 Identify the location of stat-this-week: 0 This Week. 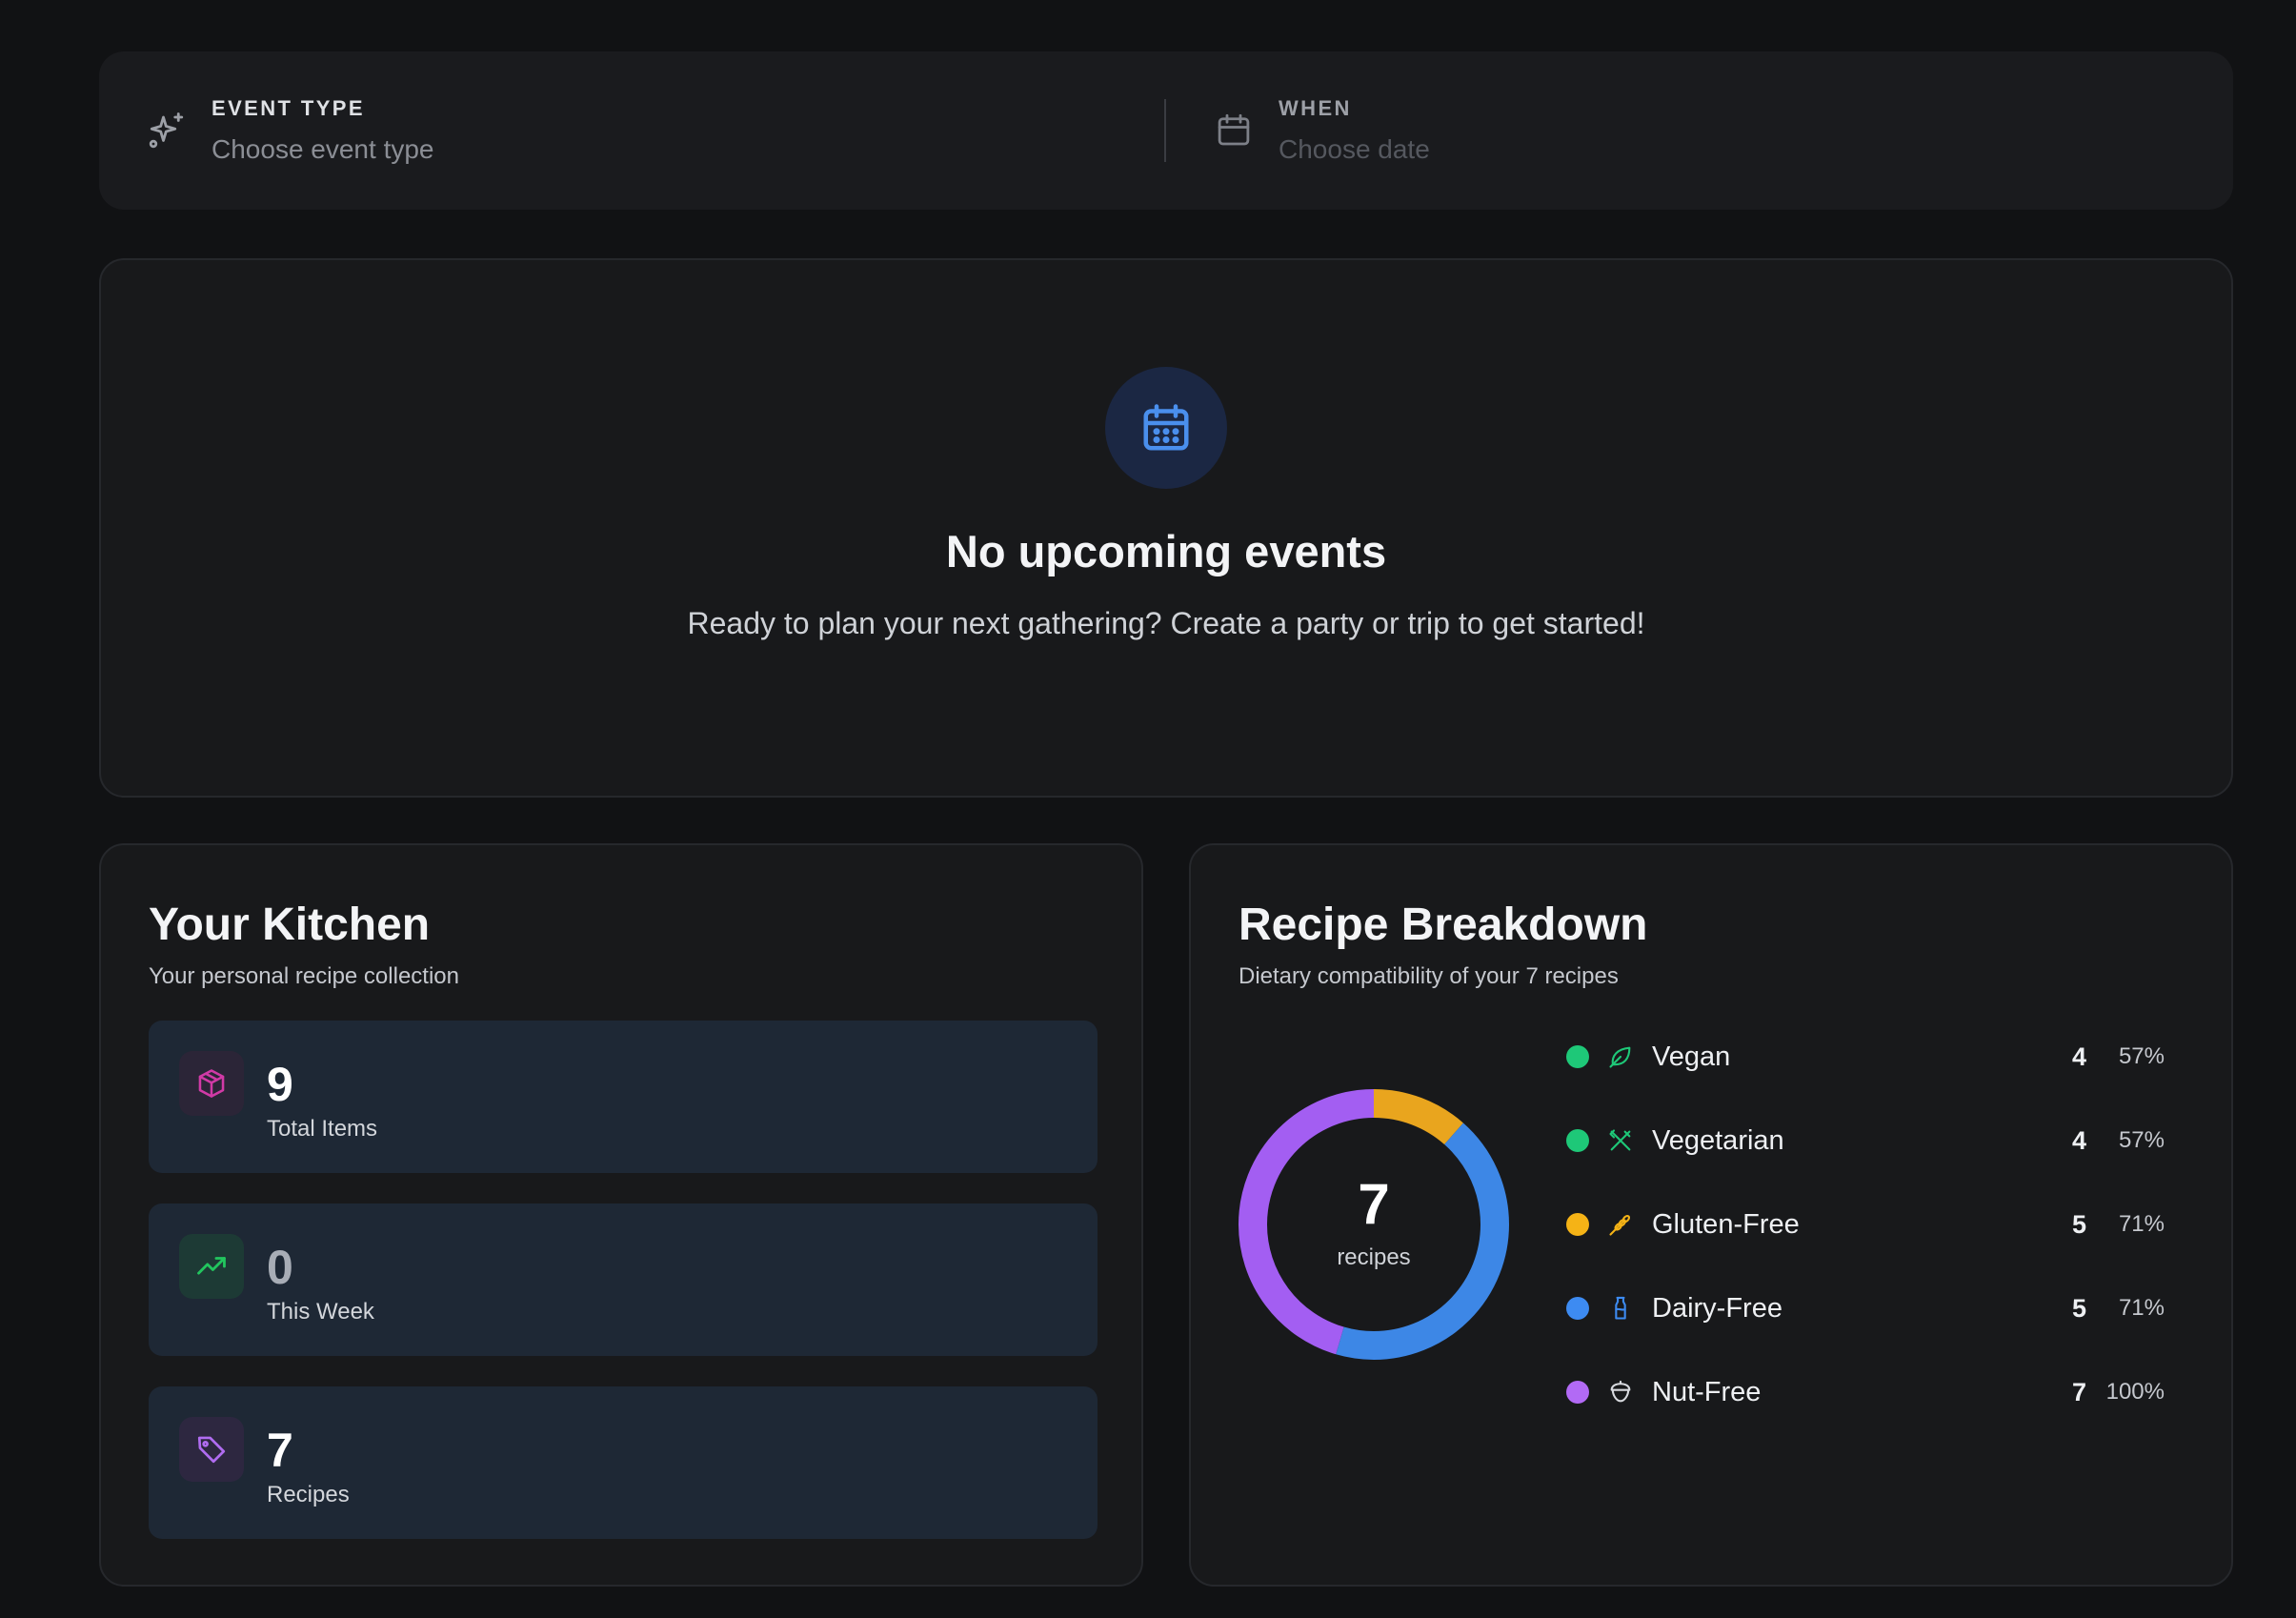
(623, 1279).